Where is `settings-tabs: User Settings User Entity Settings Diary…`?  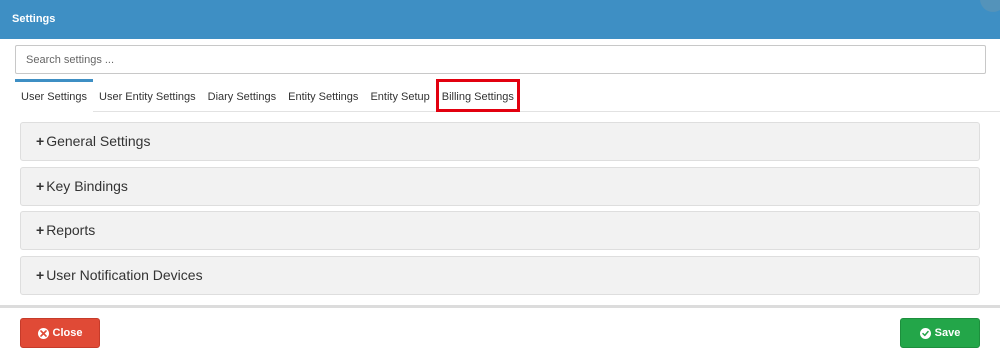
settings-tabs: User Settings User Entity Settings Diary… is located at coordinates (267, 95).